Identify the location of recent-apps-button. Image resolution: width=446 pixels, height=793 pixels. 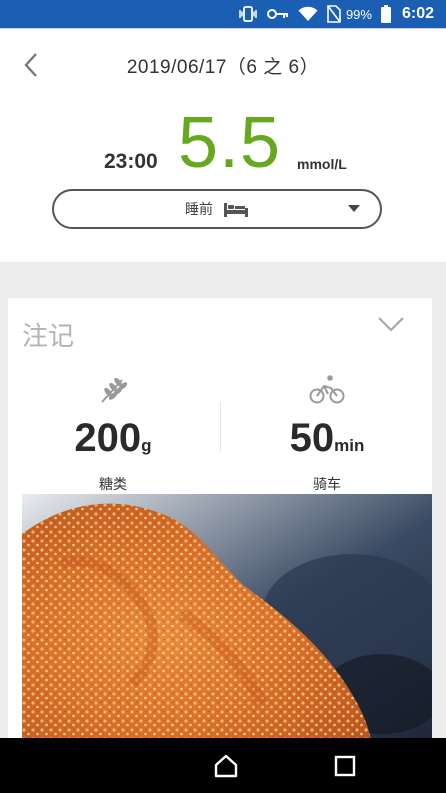
(345, 766).